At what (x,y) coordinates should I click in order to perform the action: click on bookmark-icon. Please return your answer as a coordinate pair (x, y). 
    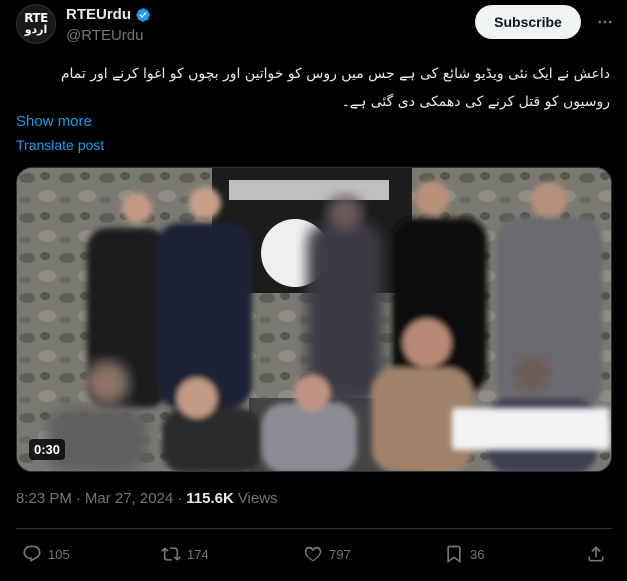
    Looking at the image, I should click on (454, 554).